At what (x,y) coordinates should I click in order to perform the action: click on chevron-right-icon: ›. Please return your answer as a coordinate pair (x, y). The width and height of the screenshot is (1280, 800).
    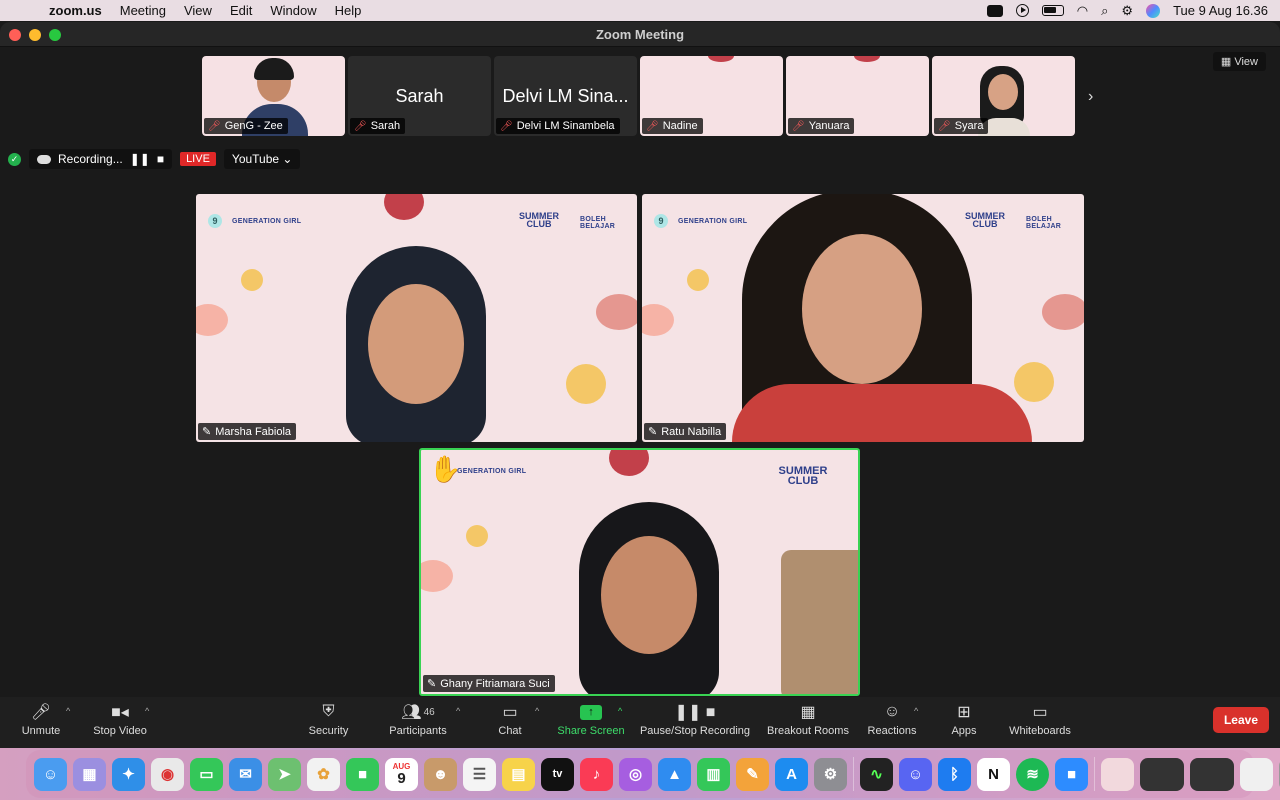
    Looking at the image, I should click on (1090, 97).